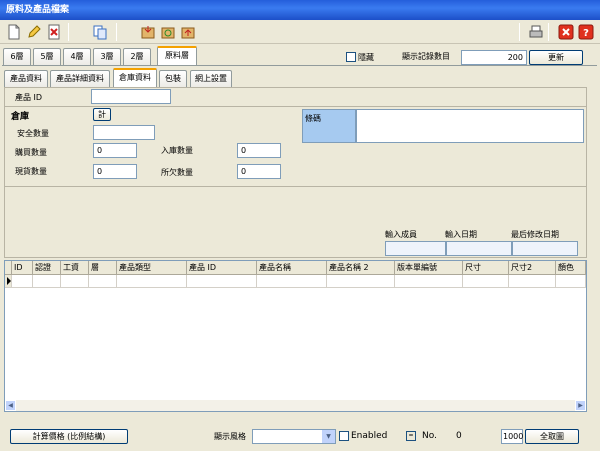 The height and width of the screenshot is (451, 600). I want to click on new-document-icon, so click(14, 32).